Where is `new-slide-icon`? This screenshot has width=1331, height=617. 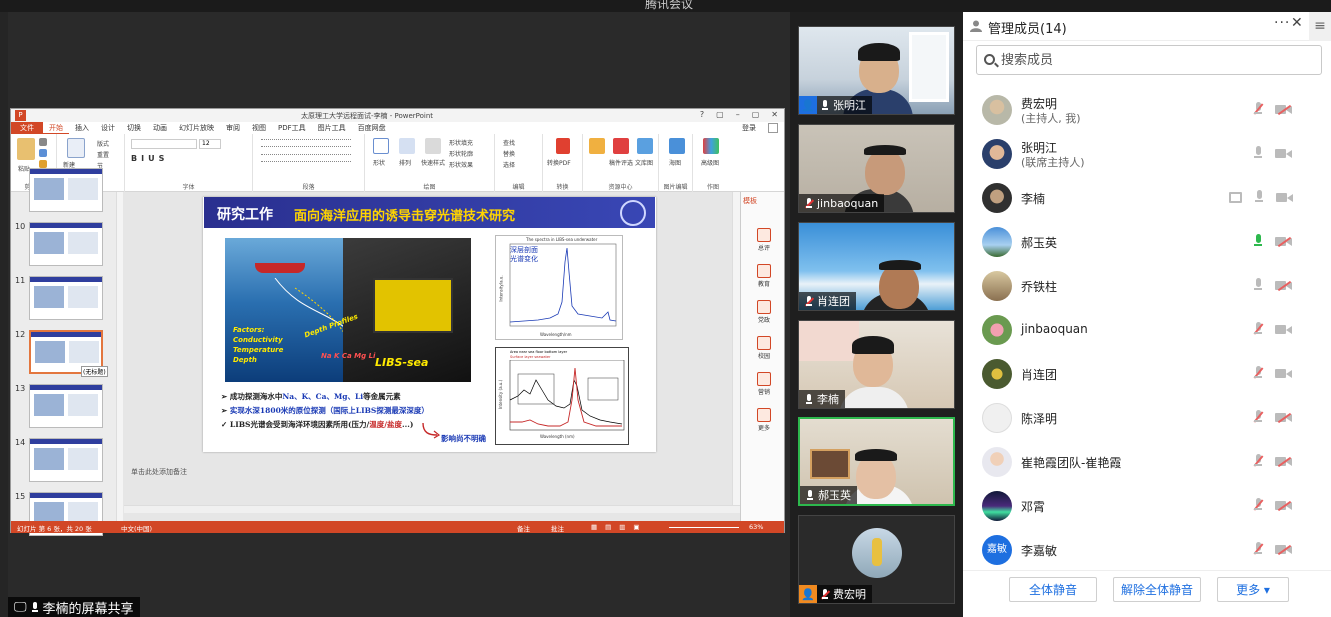
new-slide-icon is located at coordinates (76, 148).